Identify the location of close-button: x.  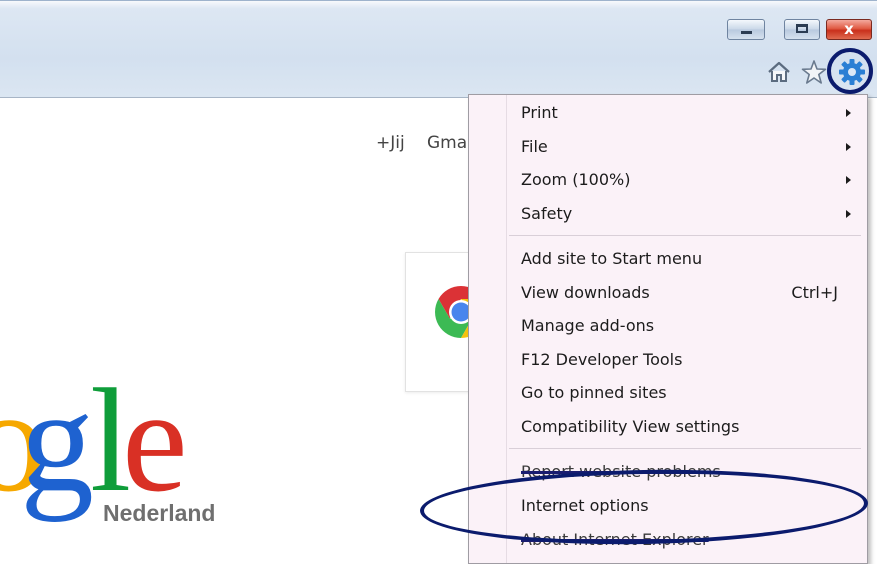
(849, 29).